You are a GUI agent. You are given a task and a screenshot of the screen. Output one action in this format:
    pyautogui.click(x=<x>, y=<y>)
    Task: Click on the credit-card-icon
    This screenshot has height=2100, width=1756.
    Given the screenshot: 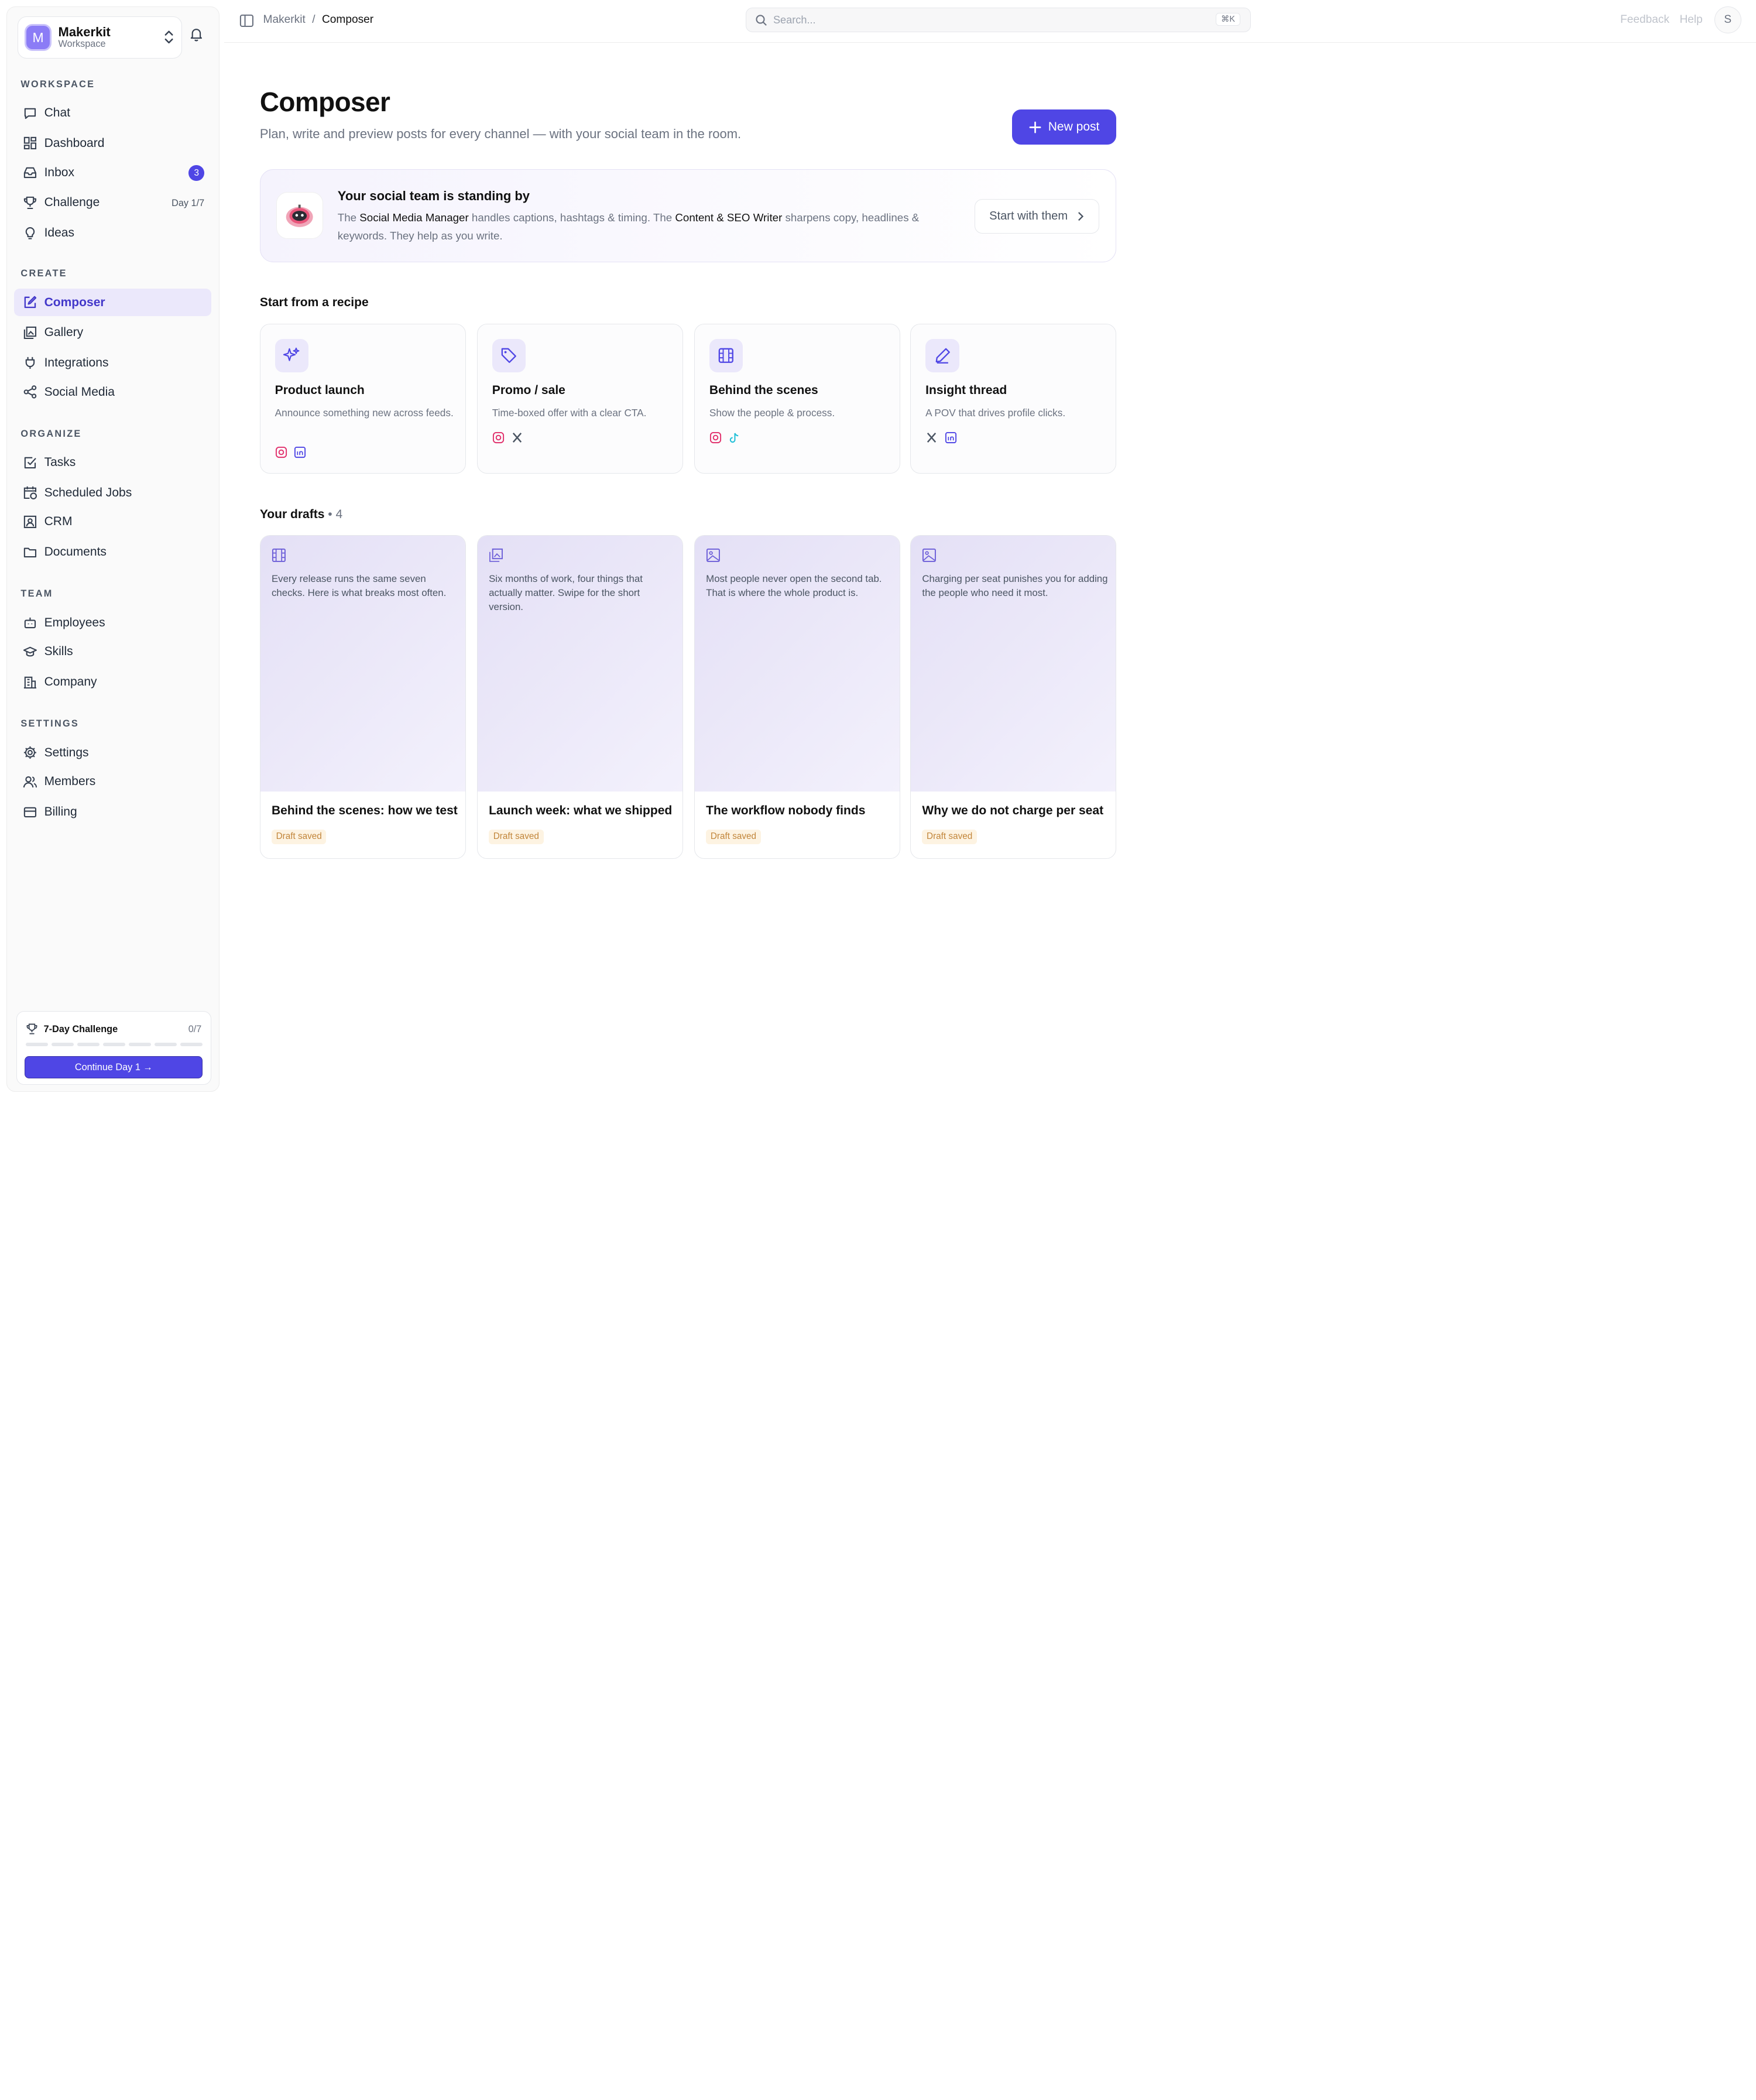 What is the action you would take?
    pyautogui.click(x=30, y=812)
    